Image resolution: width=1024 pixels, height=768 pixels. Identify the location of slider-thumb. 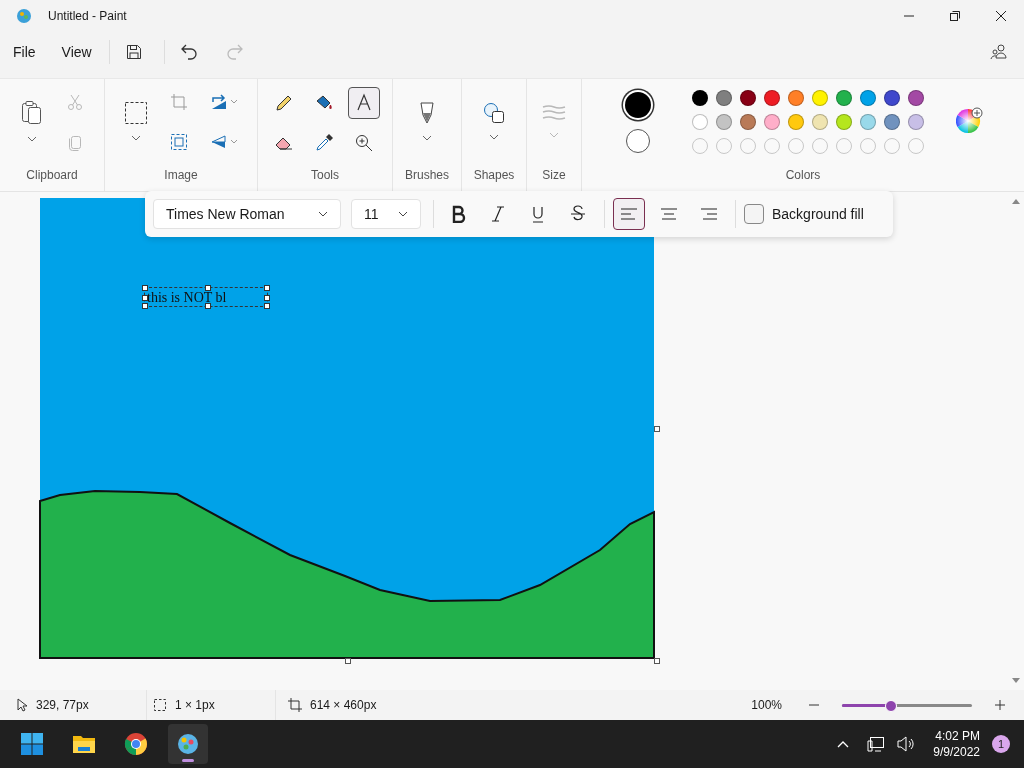
(891, 705).